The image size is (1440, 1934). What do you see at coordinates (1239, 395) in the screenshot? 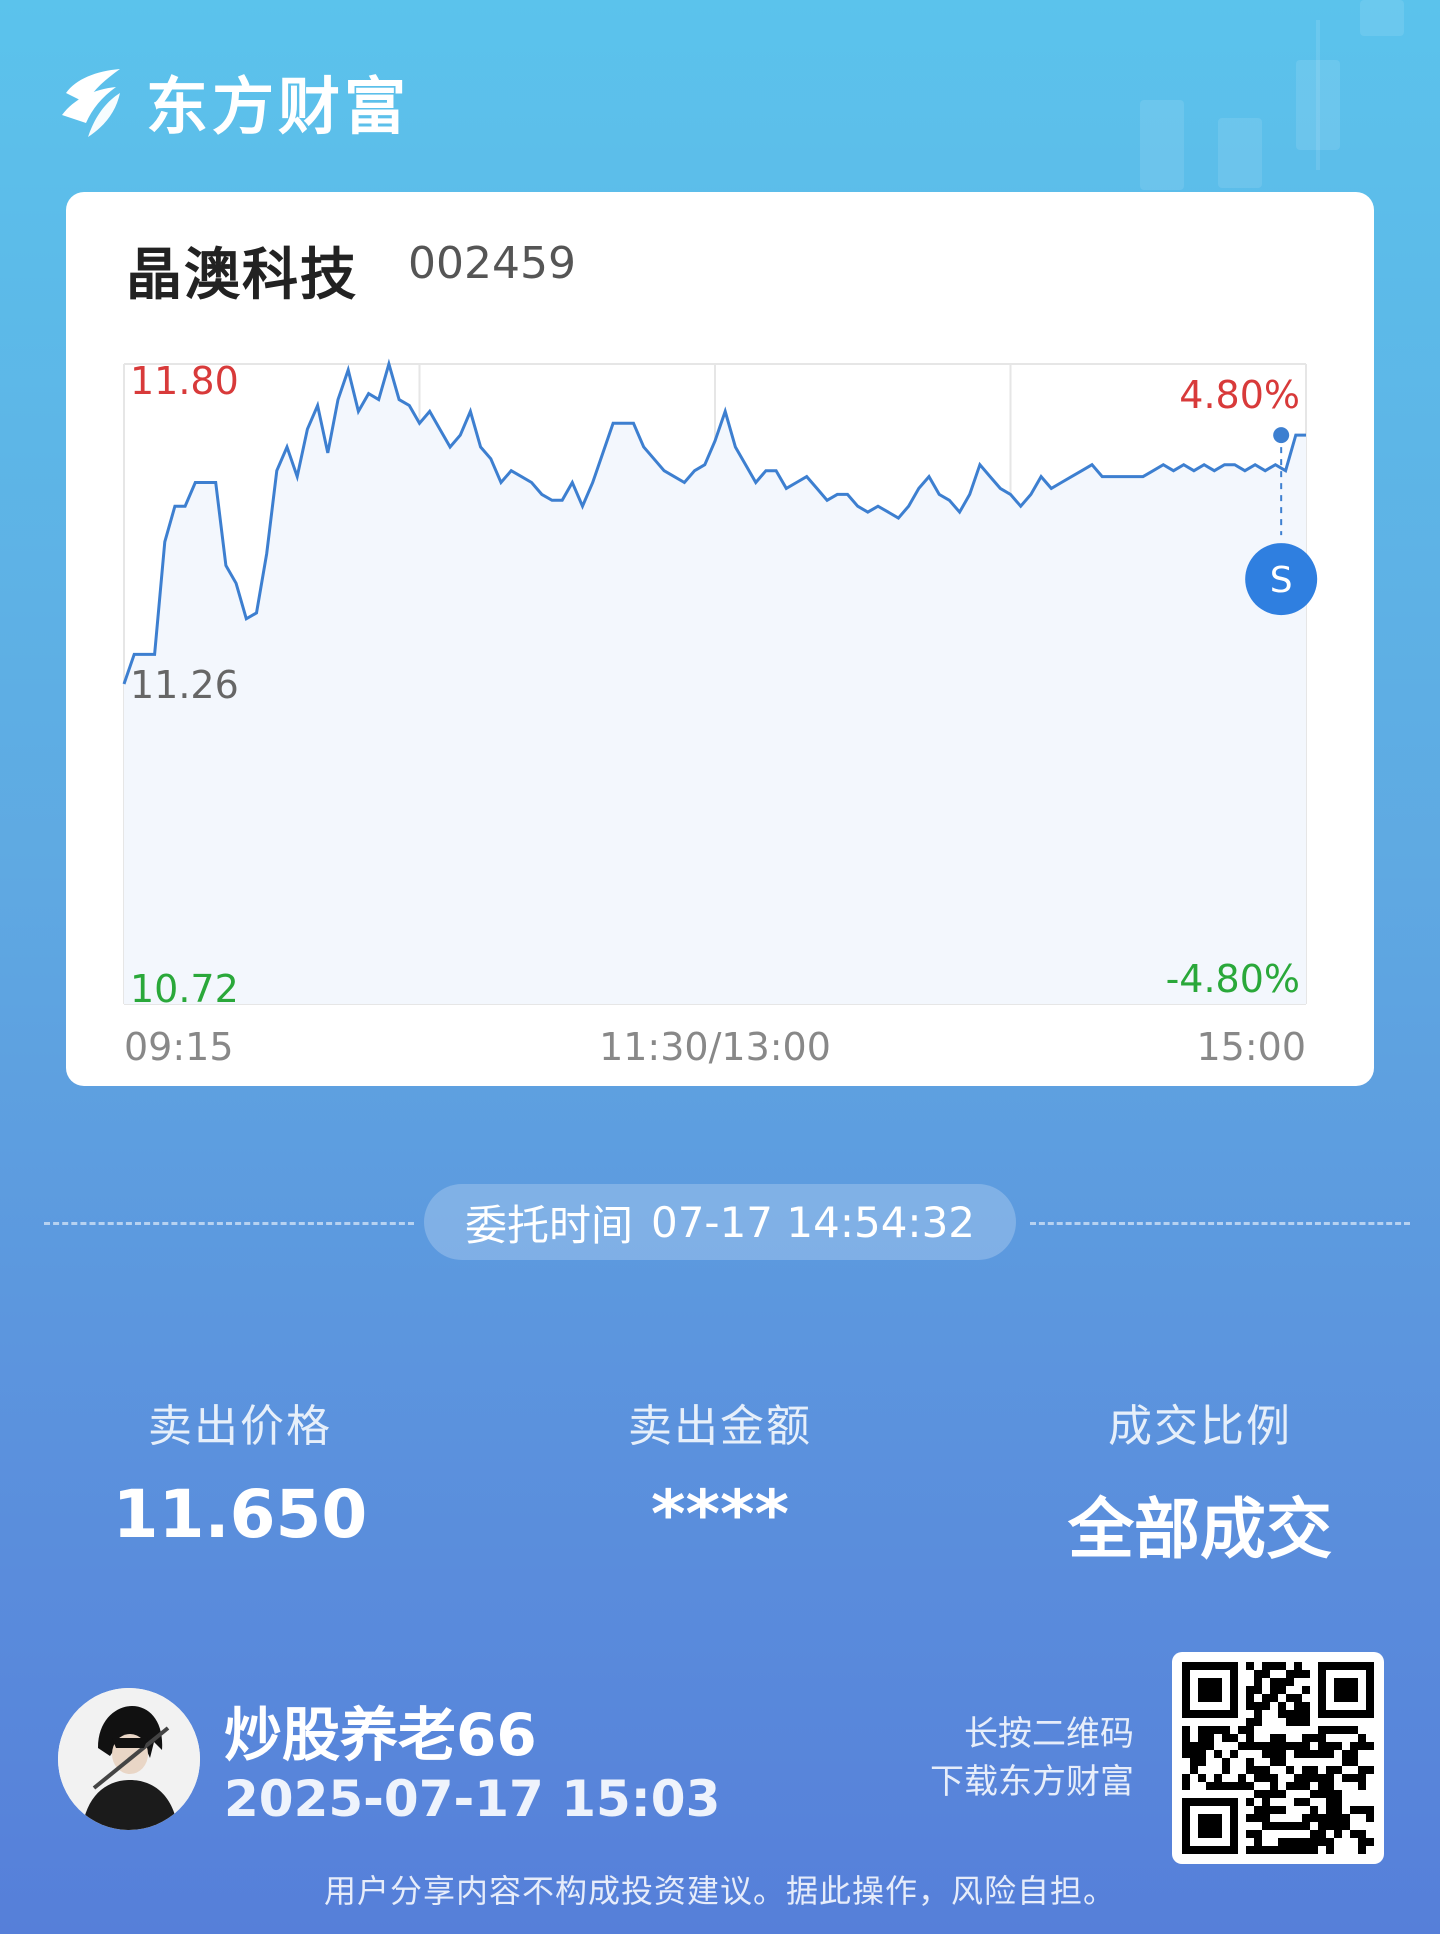
I see `pct-label-high: 4.80%` at bounding box center [1239, 395].